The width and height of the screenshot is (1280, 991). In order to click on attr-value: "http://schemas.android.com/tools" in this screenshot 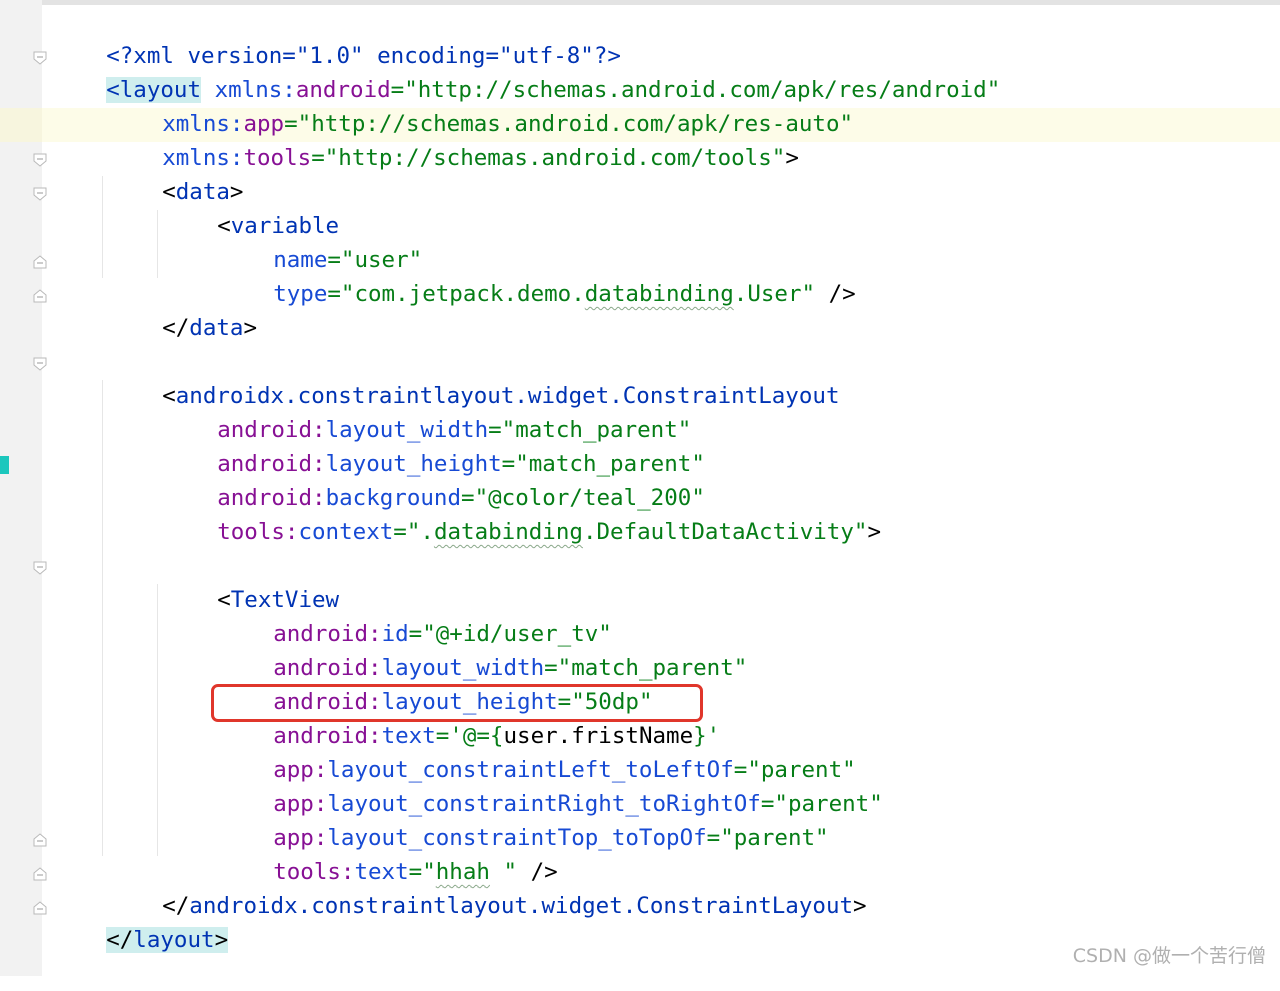, I will do `click(555, 158)`.